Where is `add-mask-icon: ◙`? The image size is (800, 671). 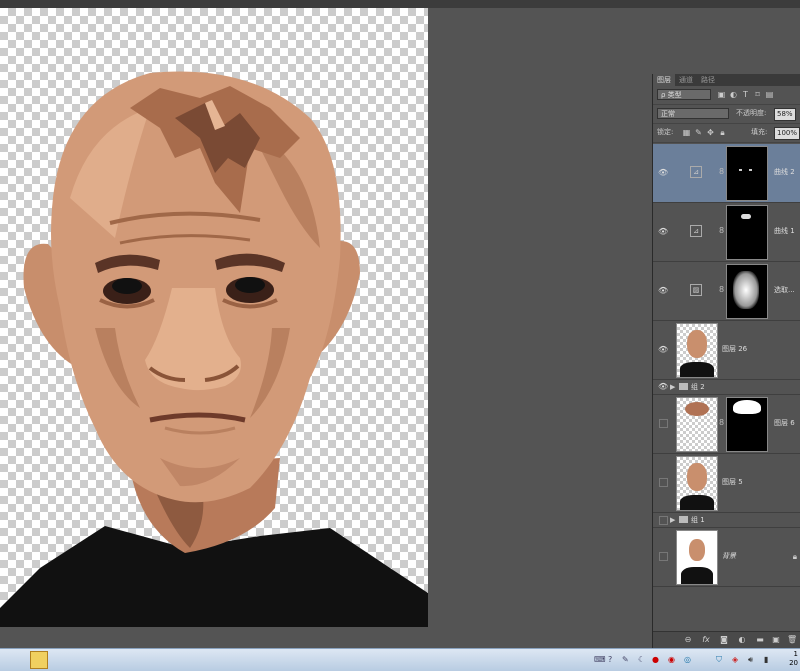 add-mask-icon: ◙ is located at coordinates (724, 640).